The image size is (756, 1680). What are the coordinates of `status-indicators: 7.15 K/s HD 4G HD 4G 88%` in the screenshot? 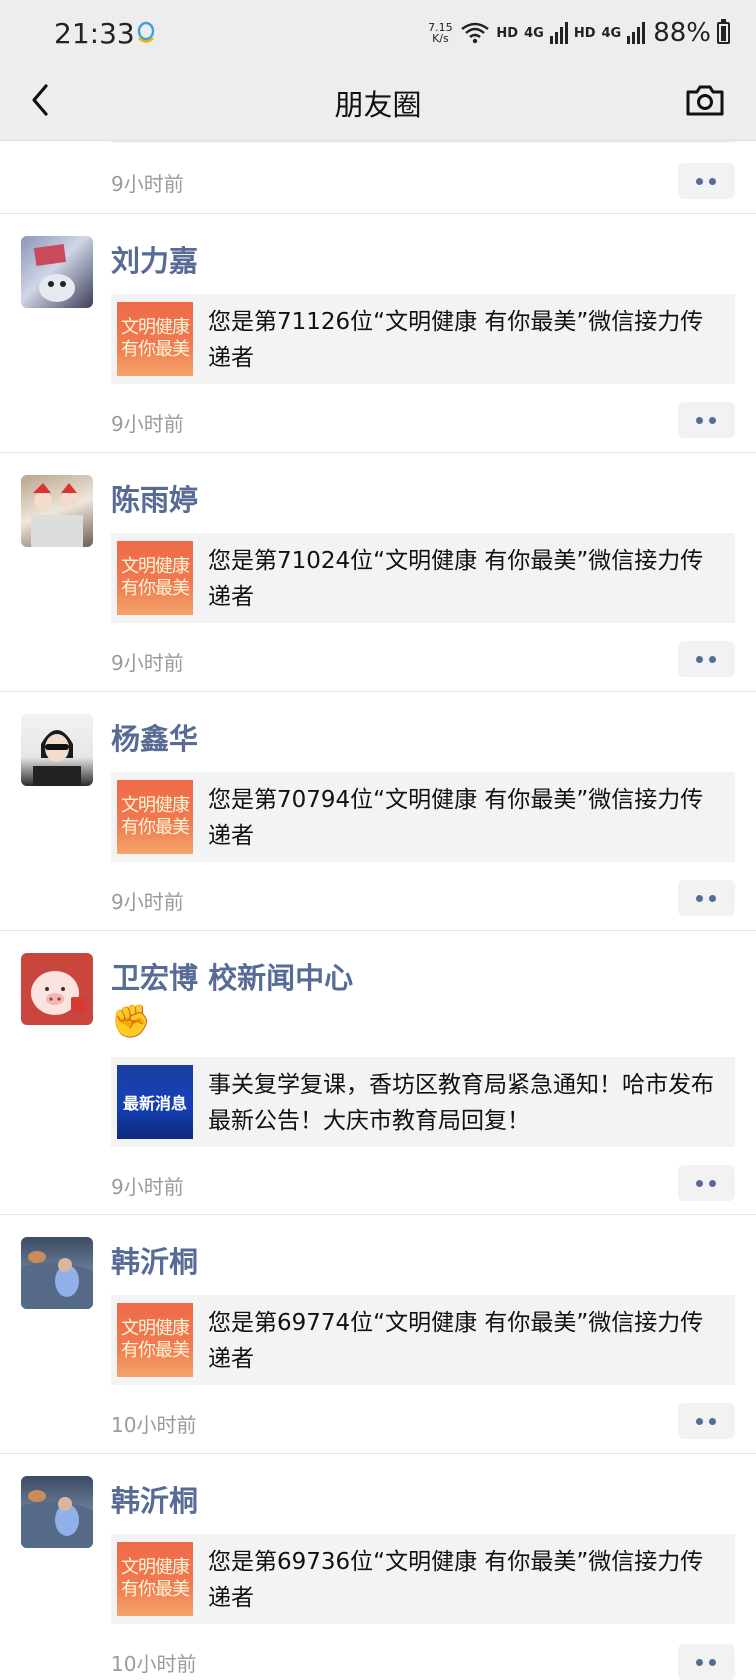 It's located at (578, 33).